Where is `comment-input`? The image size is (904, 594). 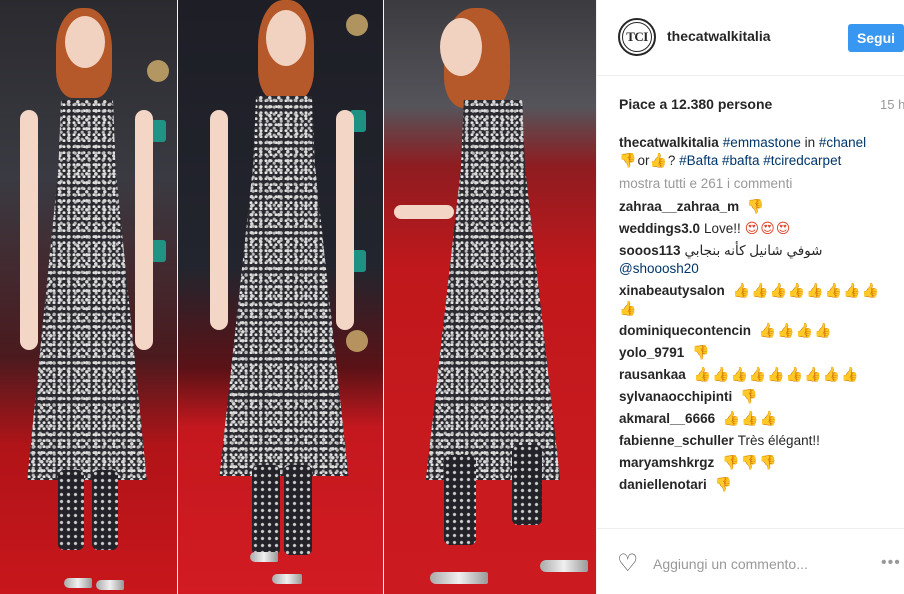
comment-input is located at coordinates (758, 564).